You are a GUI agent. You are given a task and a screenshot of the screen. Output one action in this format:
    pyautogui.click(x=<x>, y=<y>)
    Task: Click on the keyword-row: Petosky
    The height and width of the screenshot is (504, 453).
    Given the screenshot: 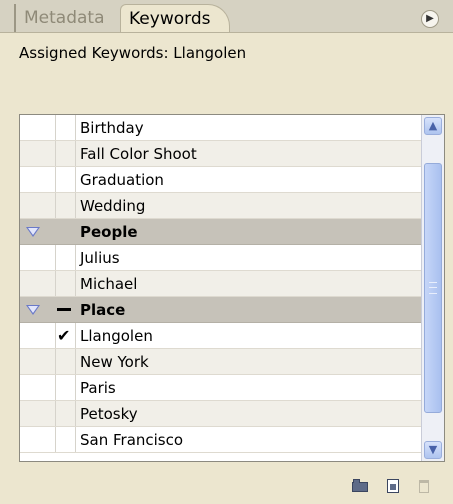 What is the action you would take?
    pyautogui.click(x=221, y=414)
    